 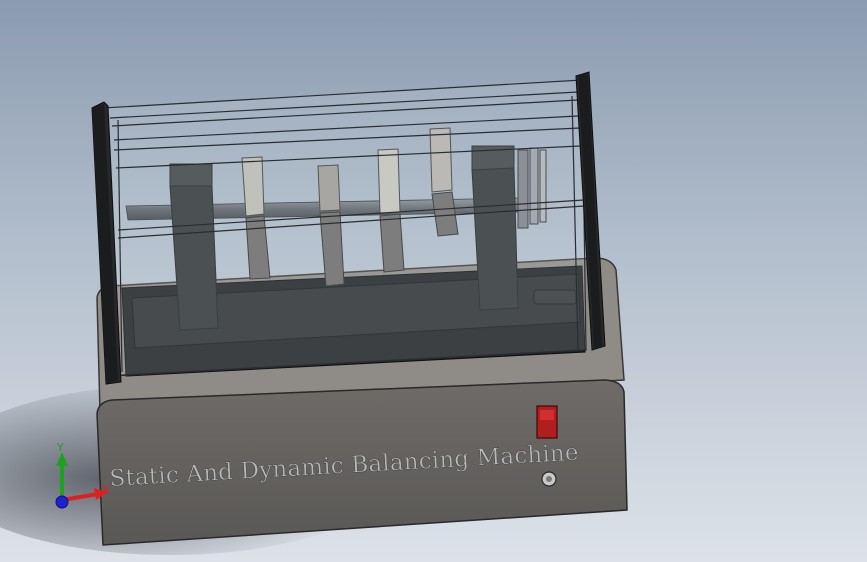 I want to click on power-switch, so click(x=547, y=422).